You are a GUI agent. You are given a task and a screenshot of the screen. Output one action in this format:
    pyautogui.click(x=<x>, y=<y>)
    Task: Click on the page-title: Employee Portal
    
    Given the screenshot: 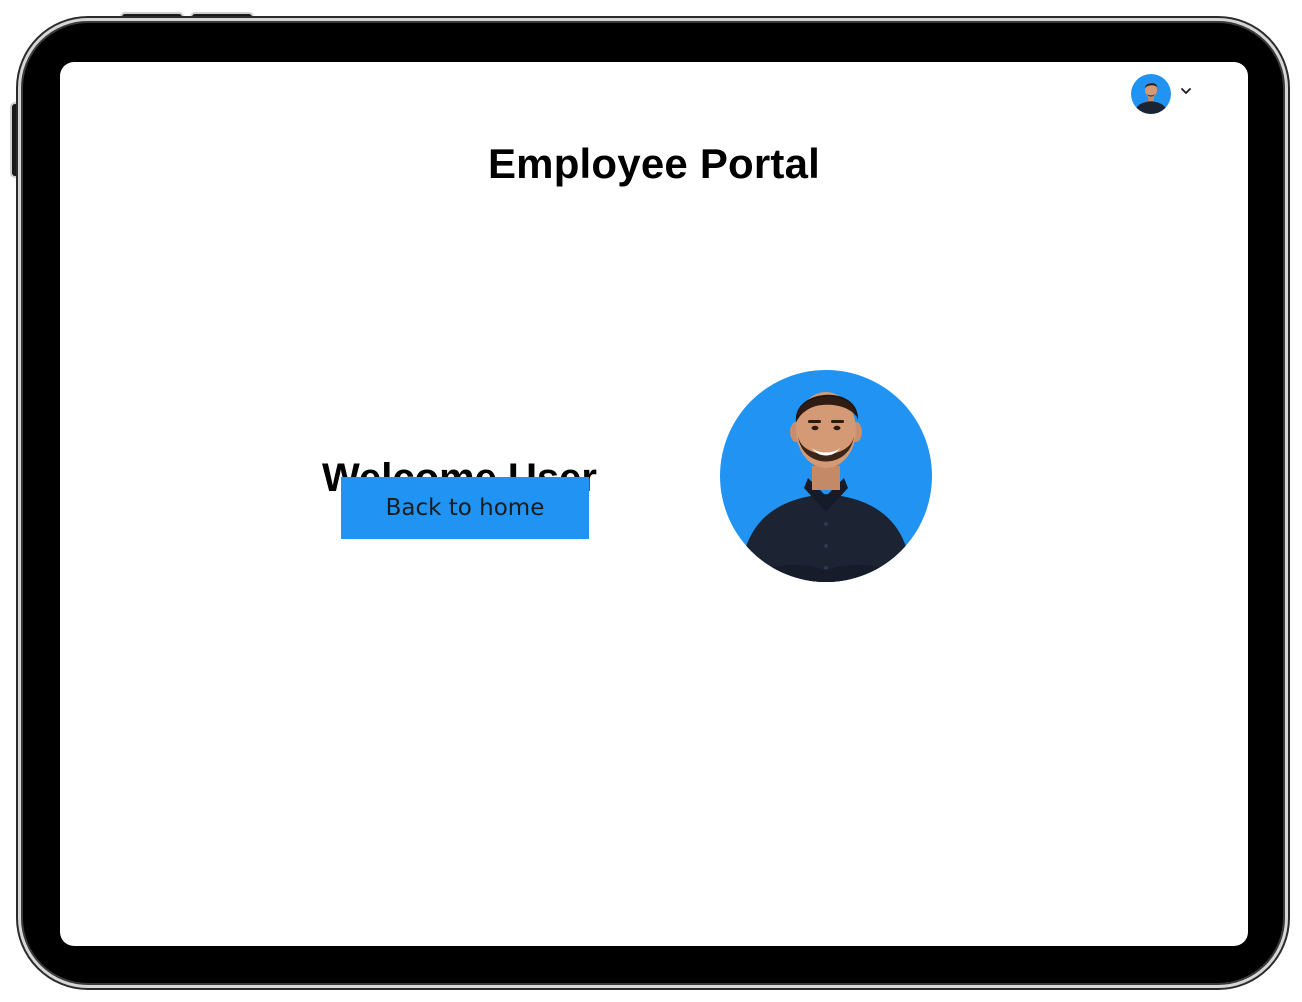 What is the action you would take?
    pyautogui.click(x=654, y=164)
    